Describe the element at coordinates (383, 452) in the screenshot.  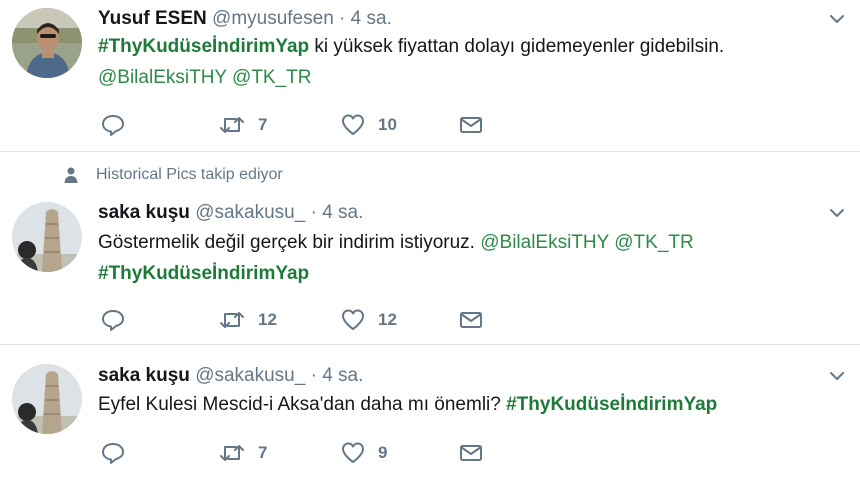
I see `like-count: 9` at that location.